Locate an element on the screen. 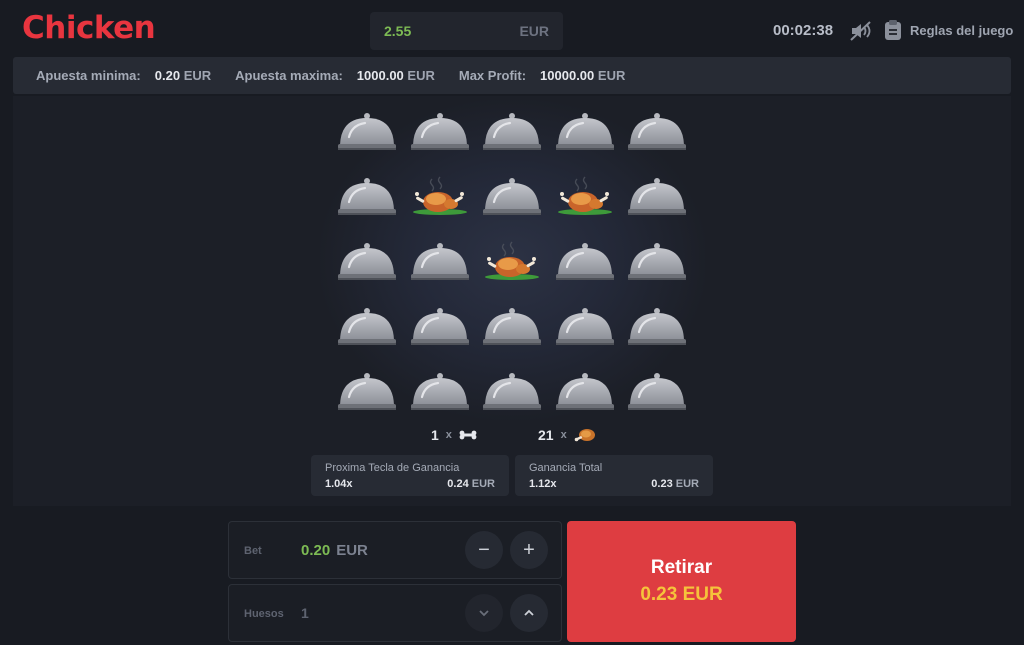  chevron-down-icon is located at coordinates (484, 613).